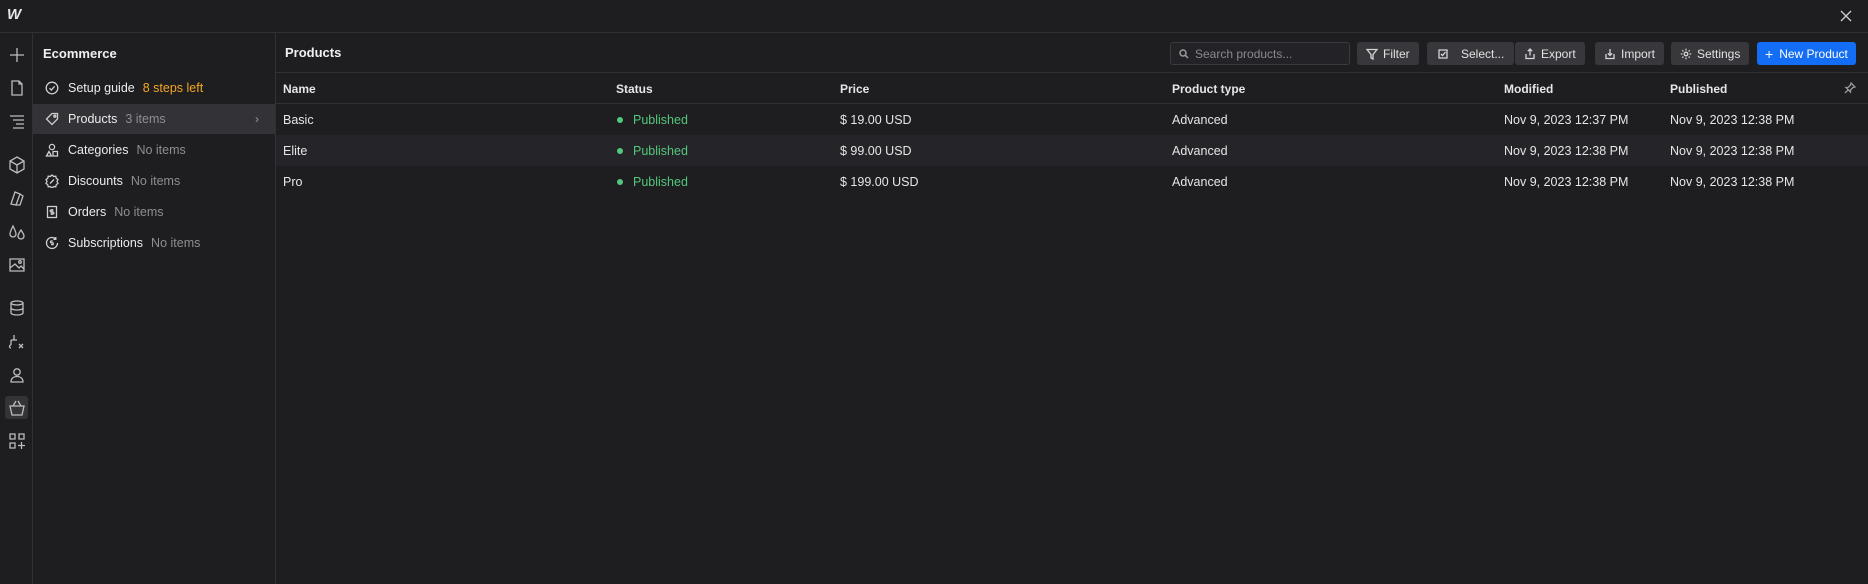 Image resolution: width=1868 pixels, height=584 pixels. Describe the element at coordinates (16, 341) in the screenshot. I see `logic-icon` at that location.